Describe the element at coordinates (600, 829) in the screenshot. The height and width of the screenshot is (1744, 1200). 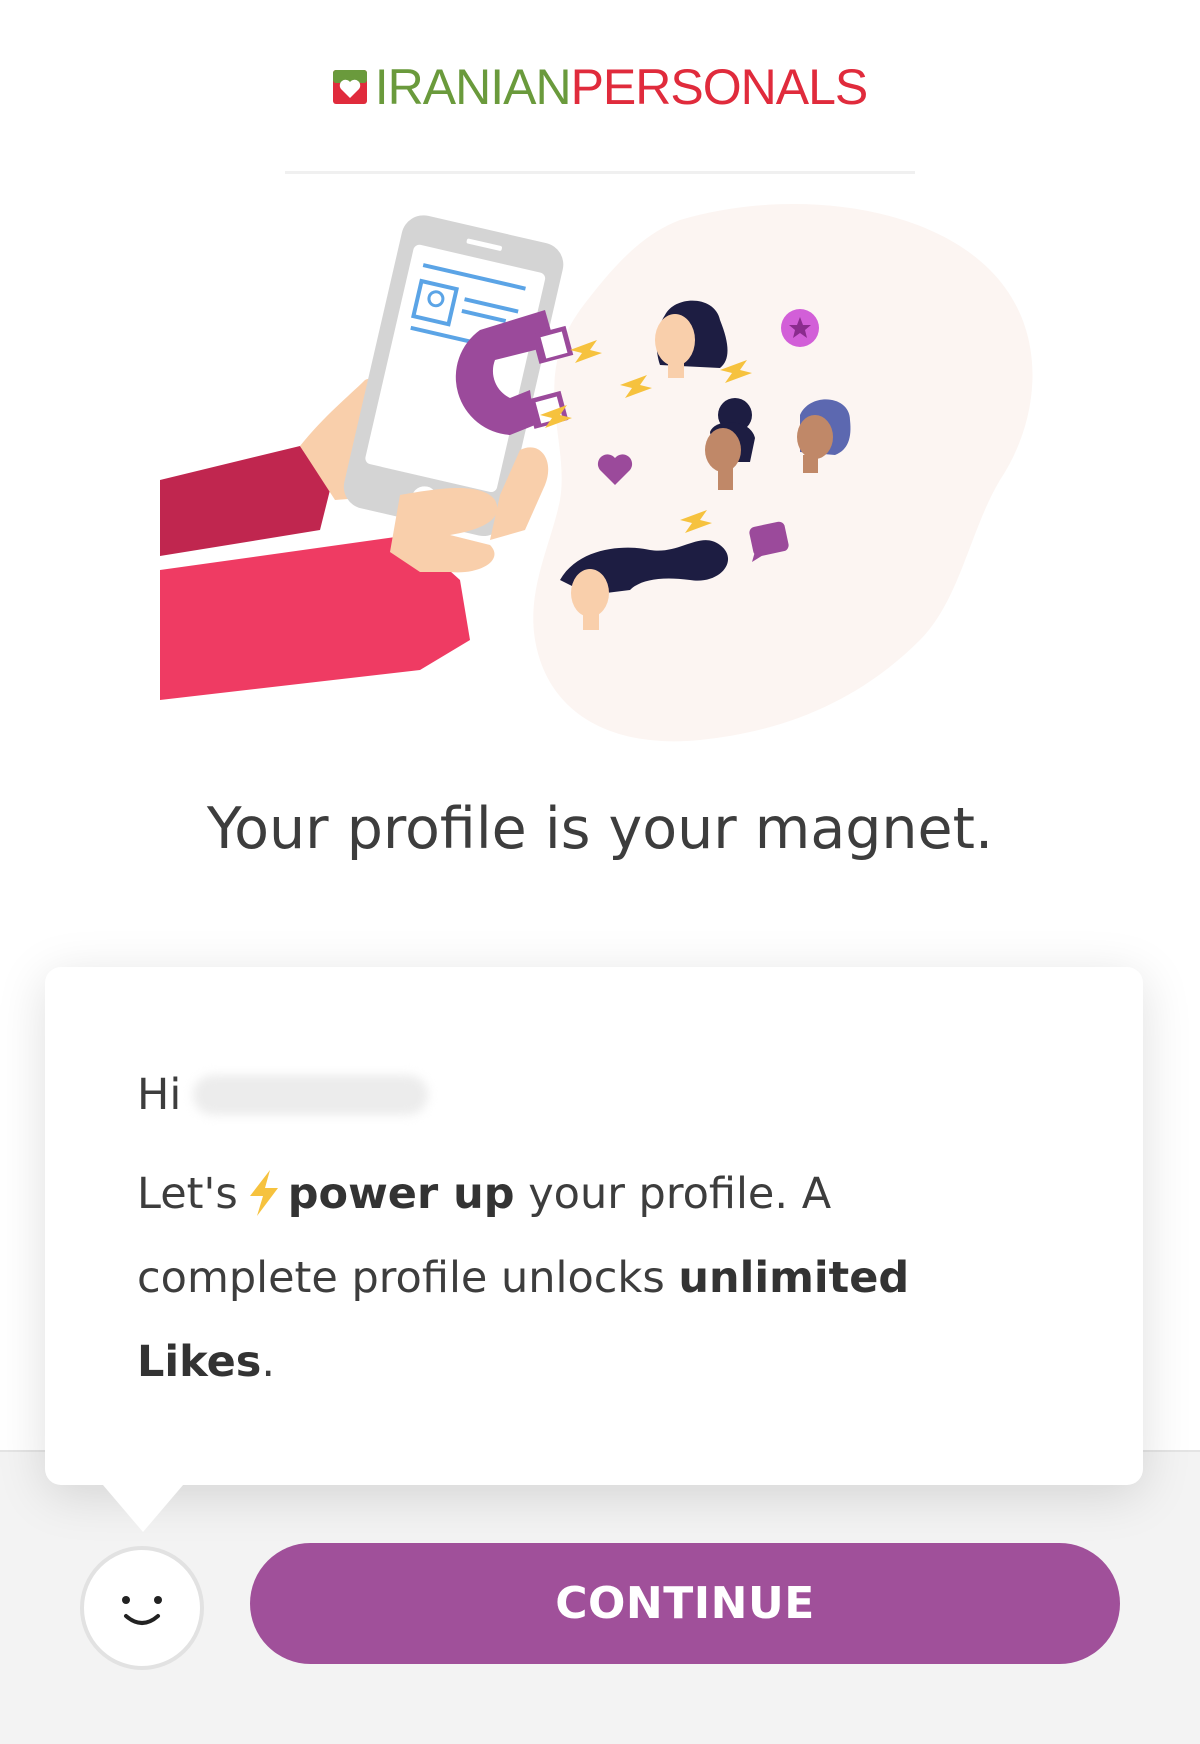
I see `page-headline: Your profile is your magnet.` at that location.